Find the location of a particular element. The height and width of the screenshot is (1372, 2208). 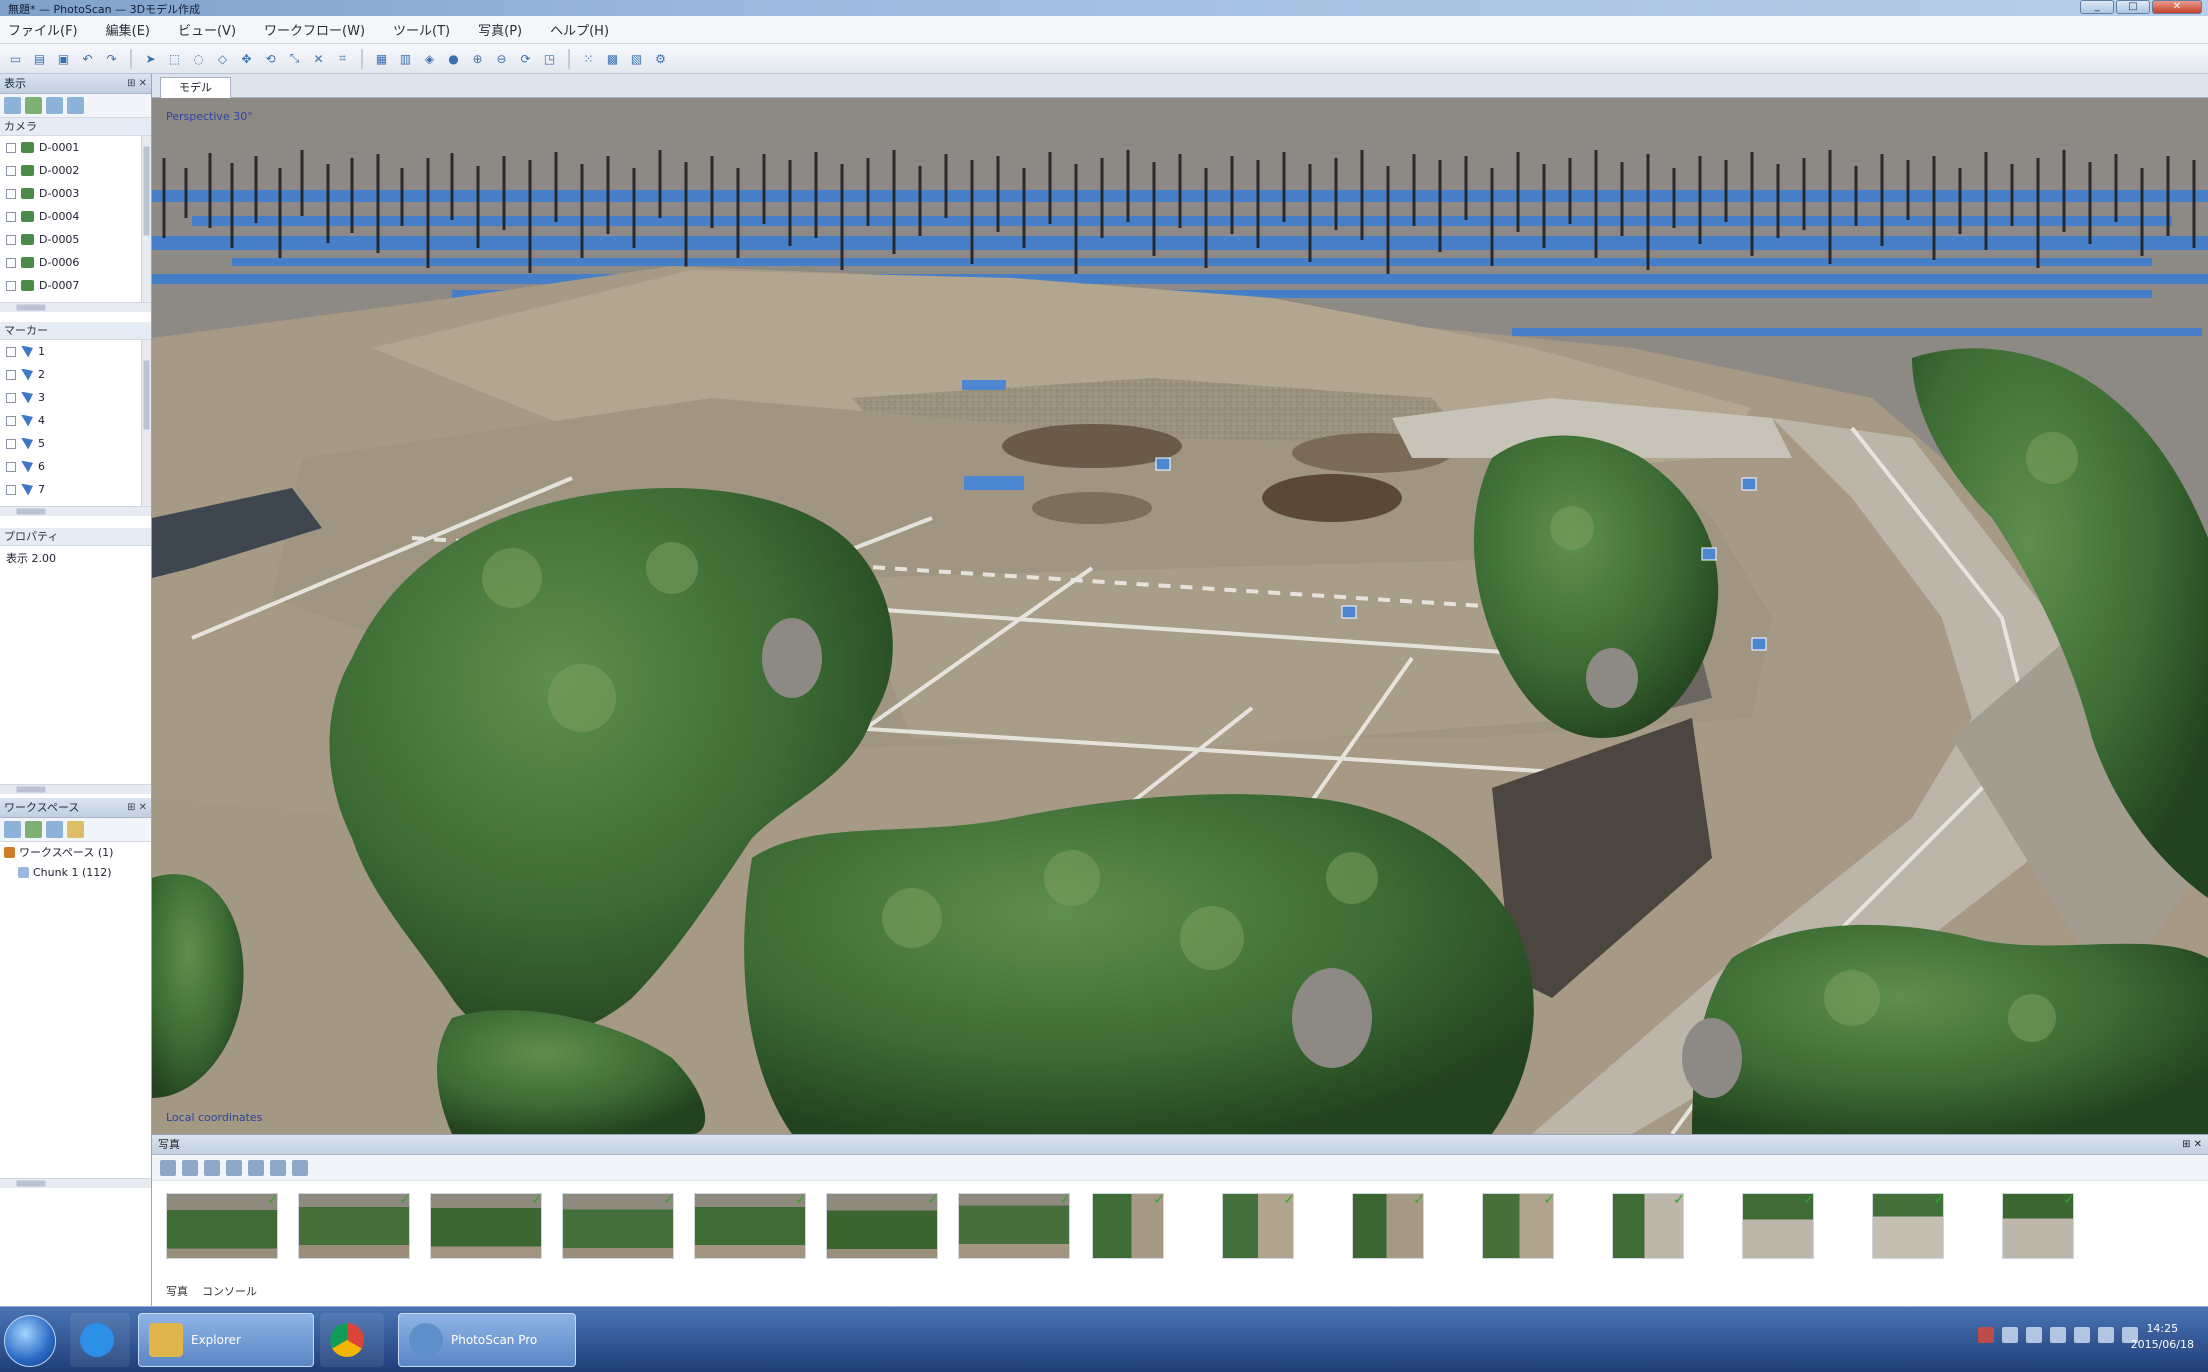

folder-icon is located at coordinates (75, 829).